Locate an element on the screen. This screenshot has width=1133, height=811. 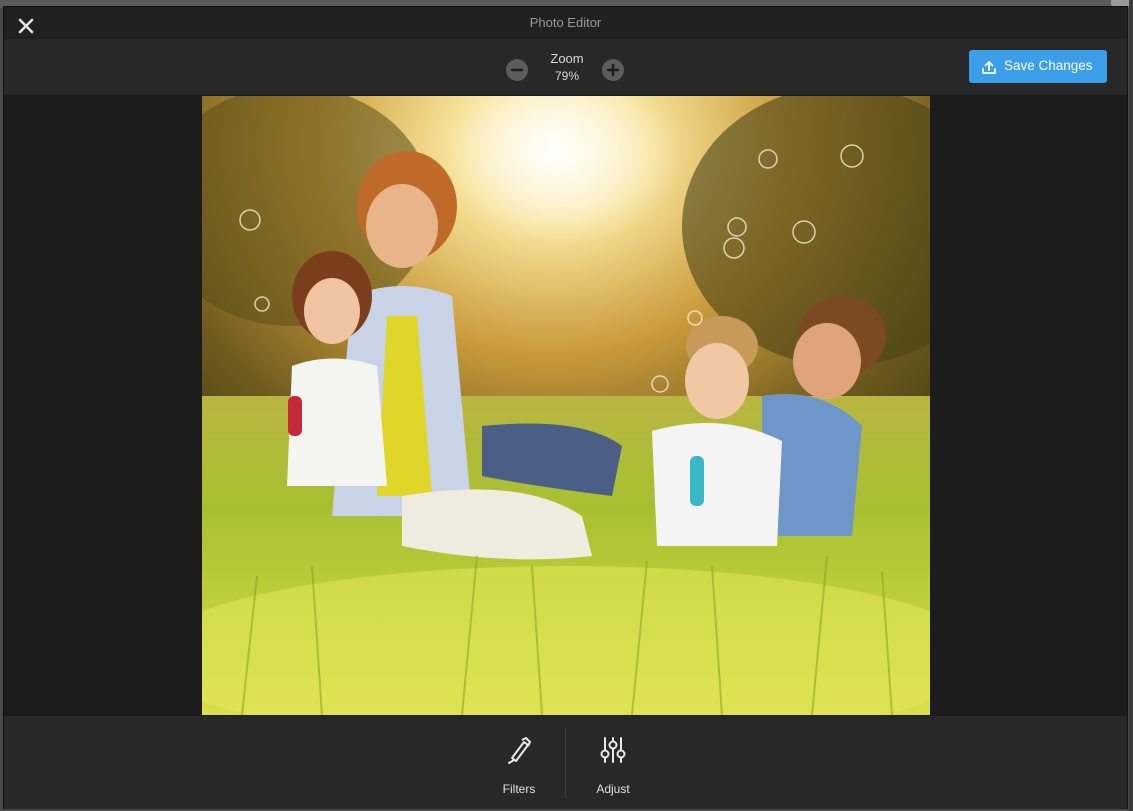
plus-circle-icon is located at coordinates (613, 70).